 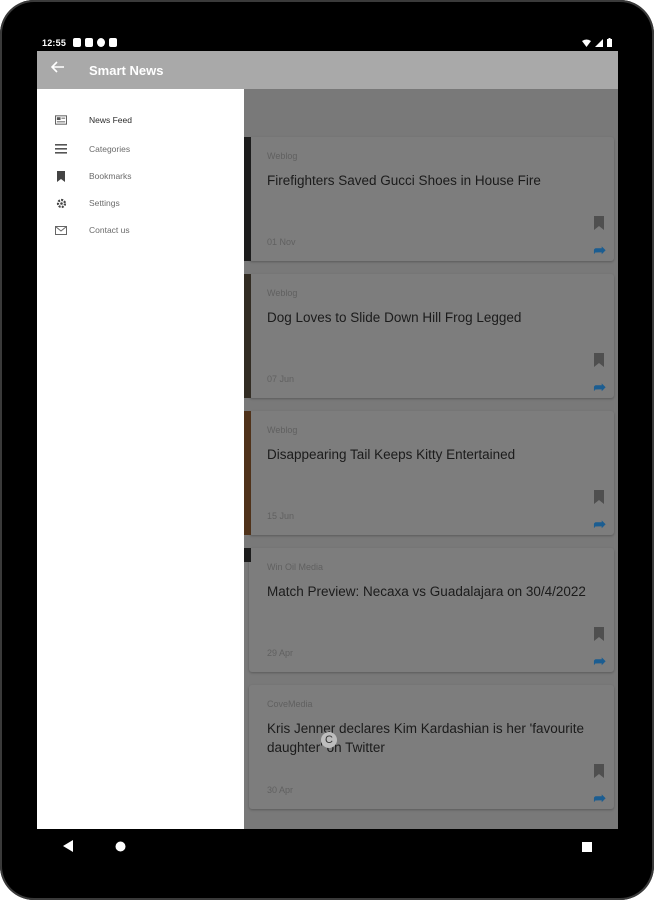 What do you see at coordinates (140, 149) in the screenshot?
I see `drawer-item-categories: Categories` at bounding box center [140, 149].